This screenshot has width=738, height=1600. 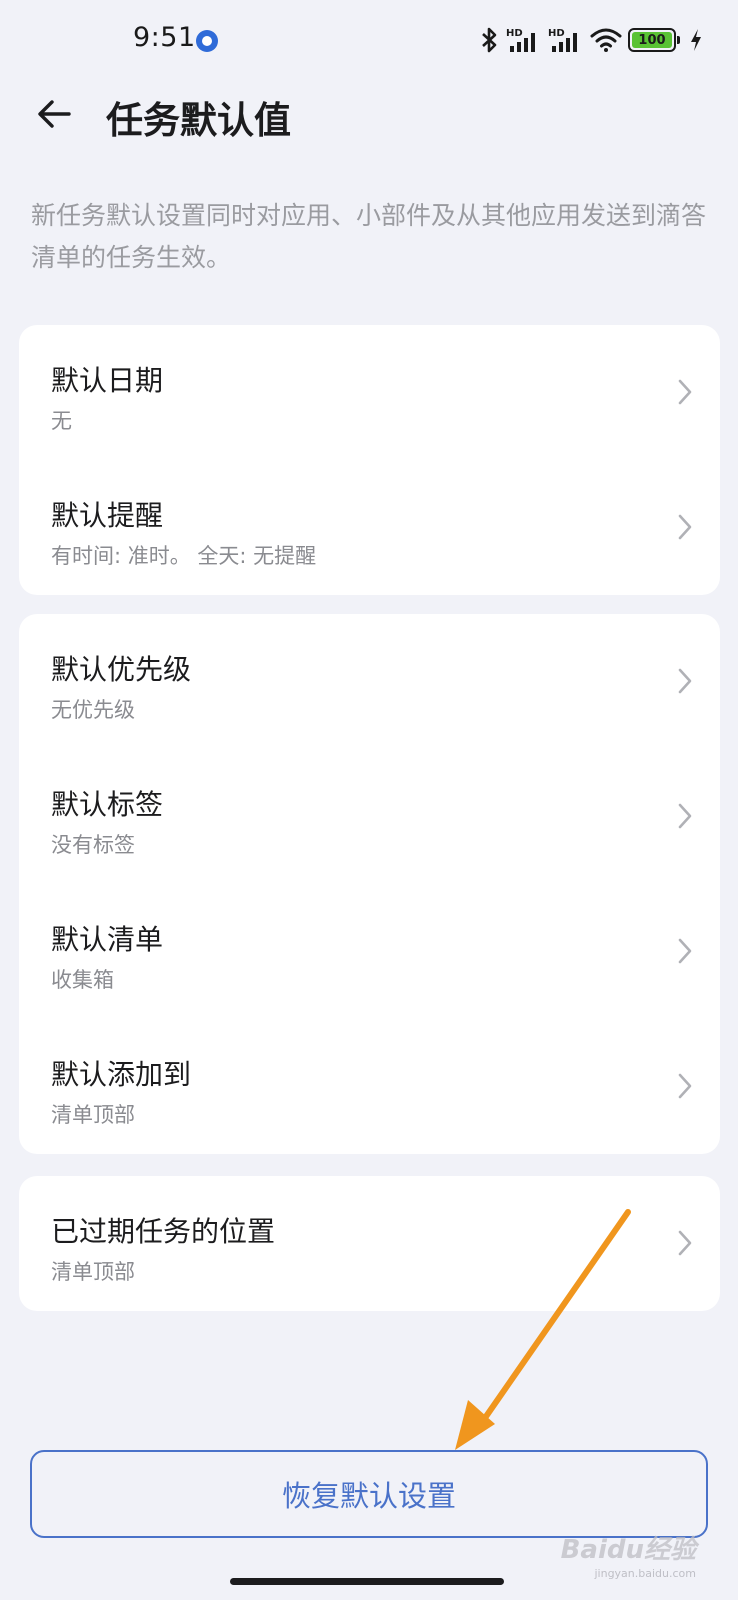 What do you see at coordinates (107, 804) in the screenshot?
I see `setting-title: 默认标签` at bounding box center [107, 804].